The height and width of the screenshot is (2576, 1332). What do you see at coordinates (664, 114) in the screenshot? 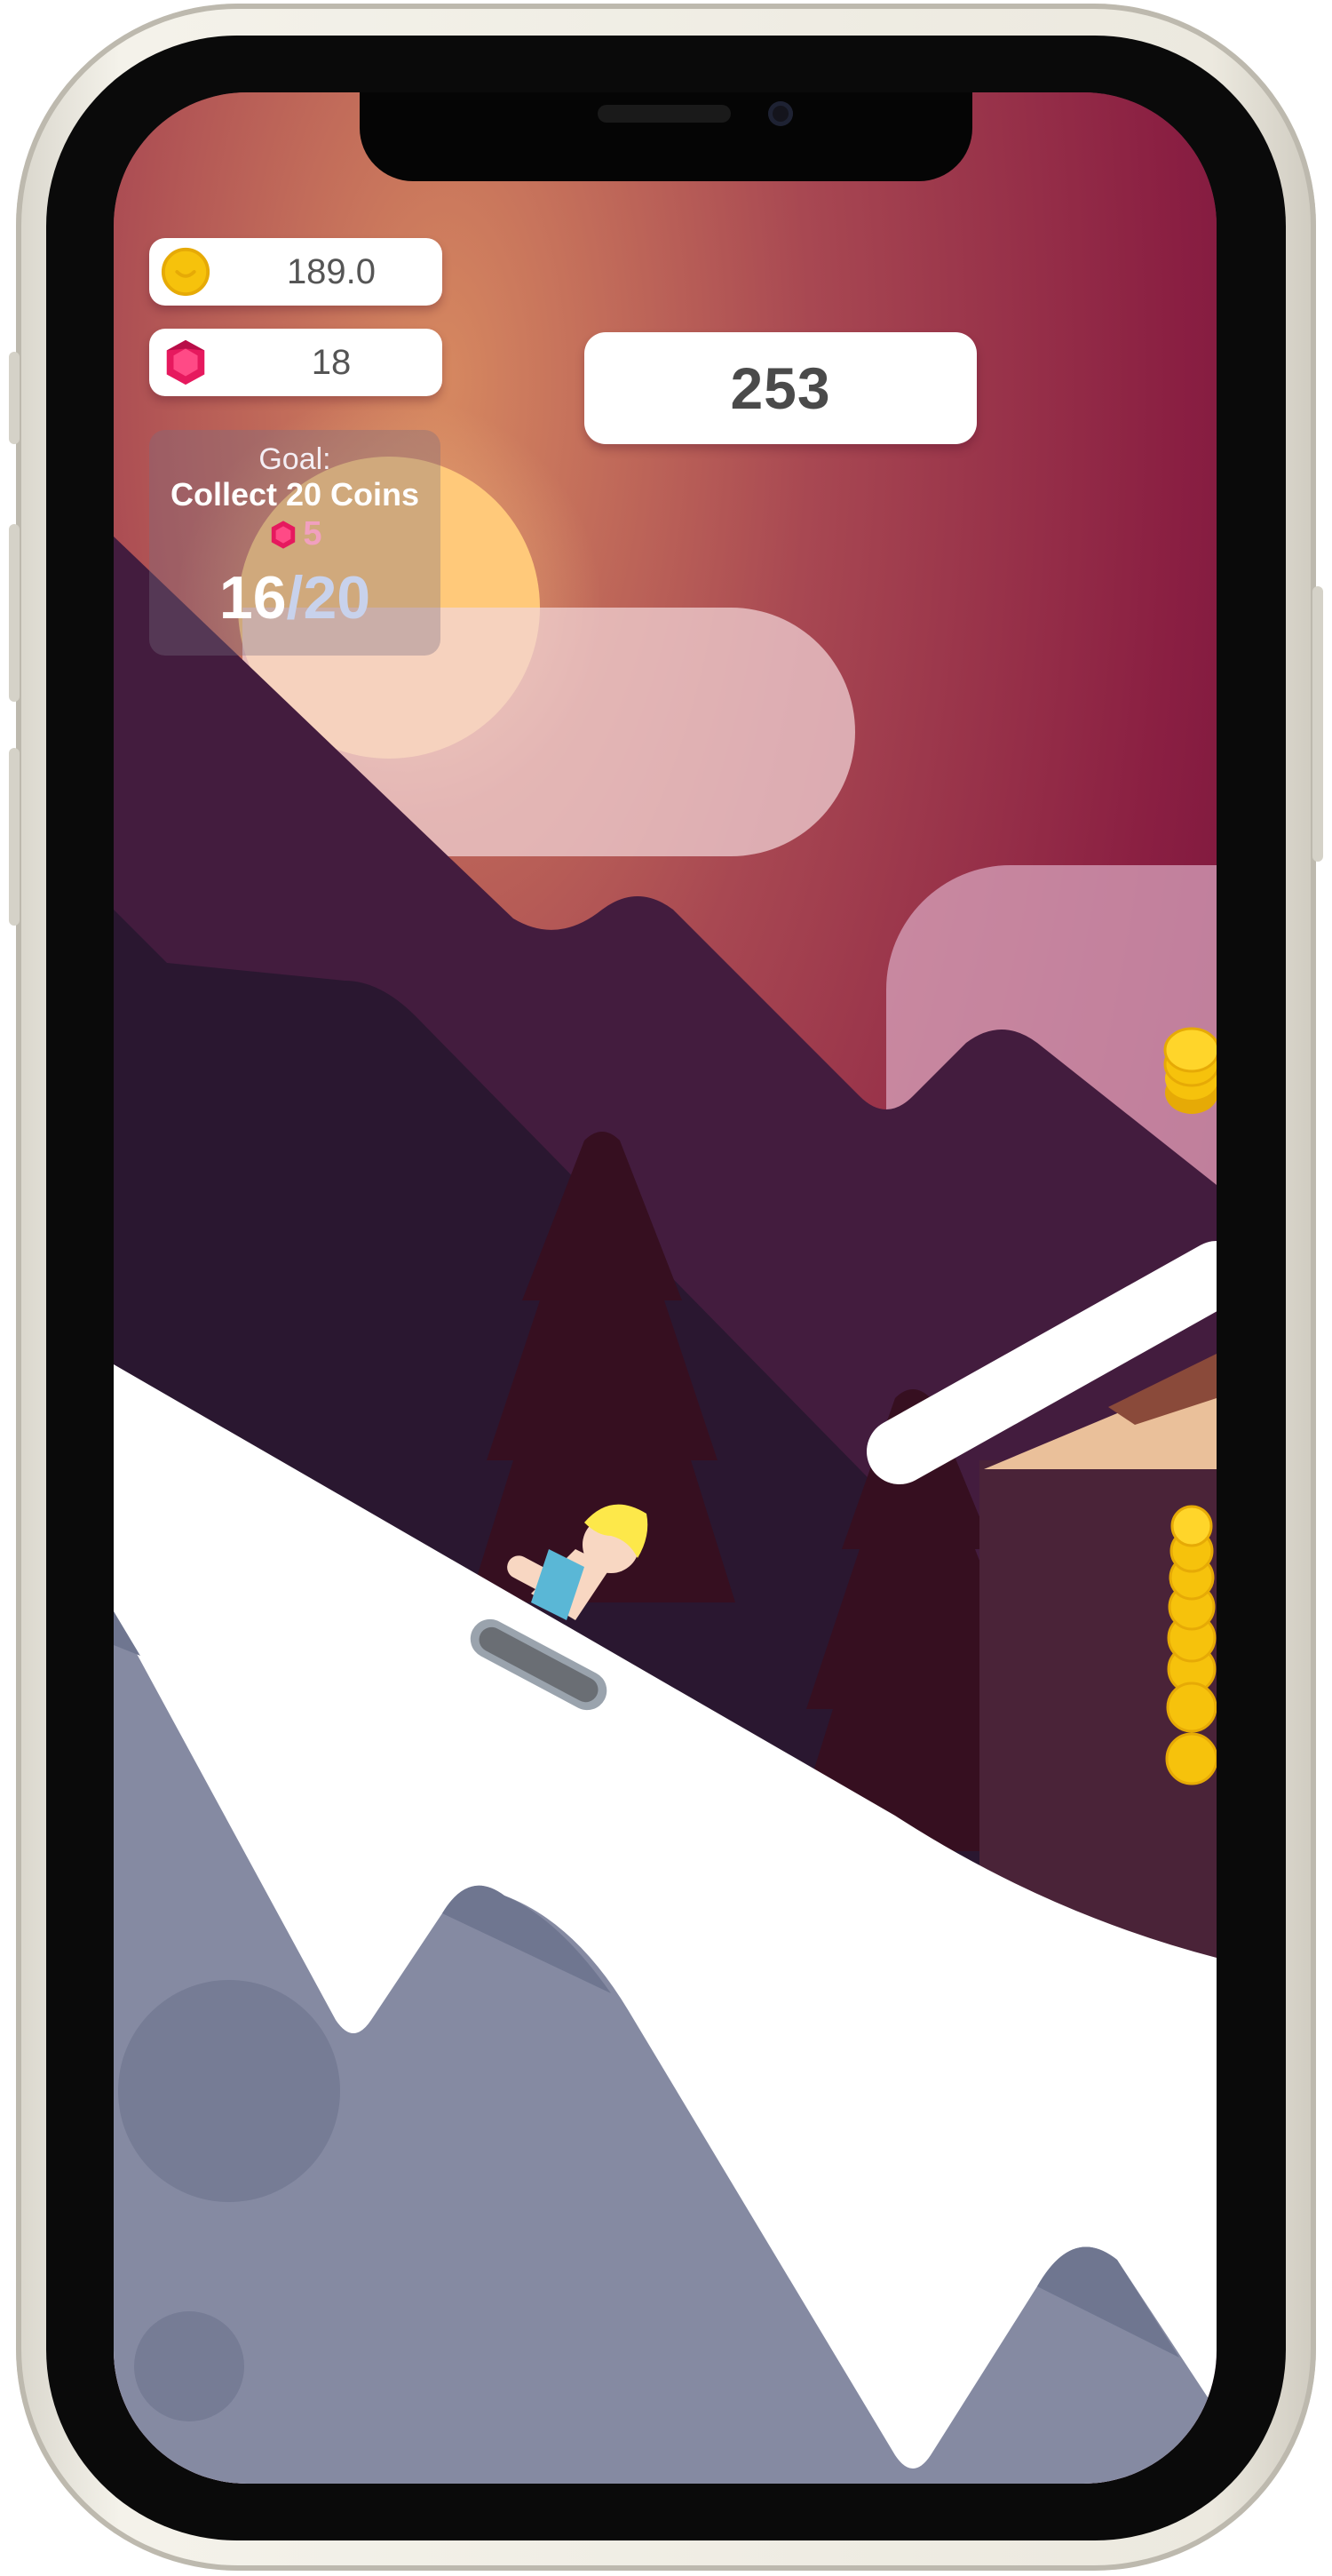
I see `speaker-grille` at bounding box center [664, 114].